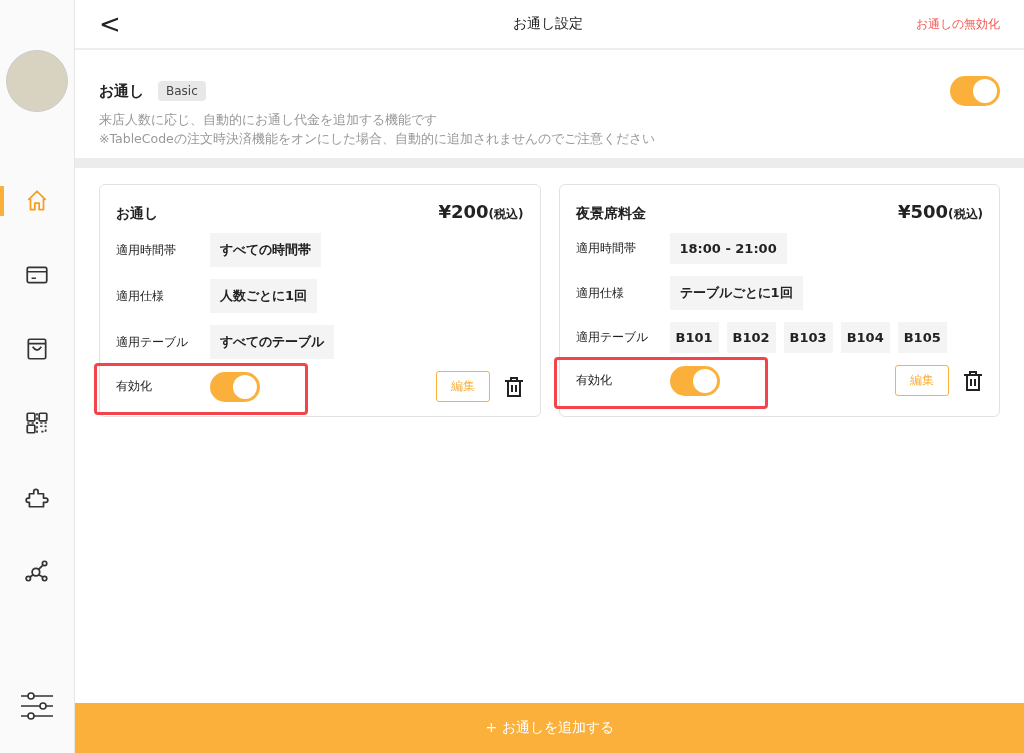 The width and height of the screenshot is (1024, 753). What do you see at coordinates (37, 423) in the screenshot?
I see `qr-code-icon` at bounding box center [37, 423].